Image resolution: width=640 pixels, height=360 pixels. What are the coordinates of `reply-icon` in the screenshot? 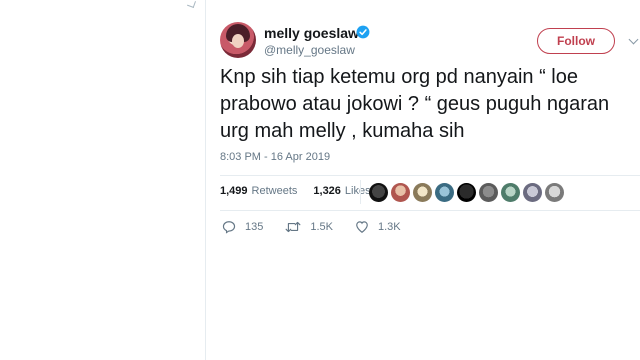 It's located at (229, 227).